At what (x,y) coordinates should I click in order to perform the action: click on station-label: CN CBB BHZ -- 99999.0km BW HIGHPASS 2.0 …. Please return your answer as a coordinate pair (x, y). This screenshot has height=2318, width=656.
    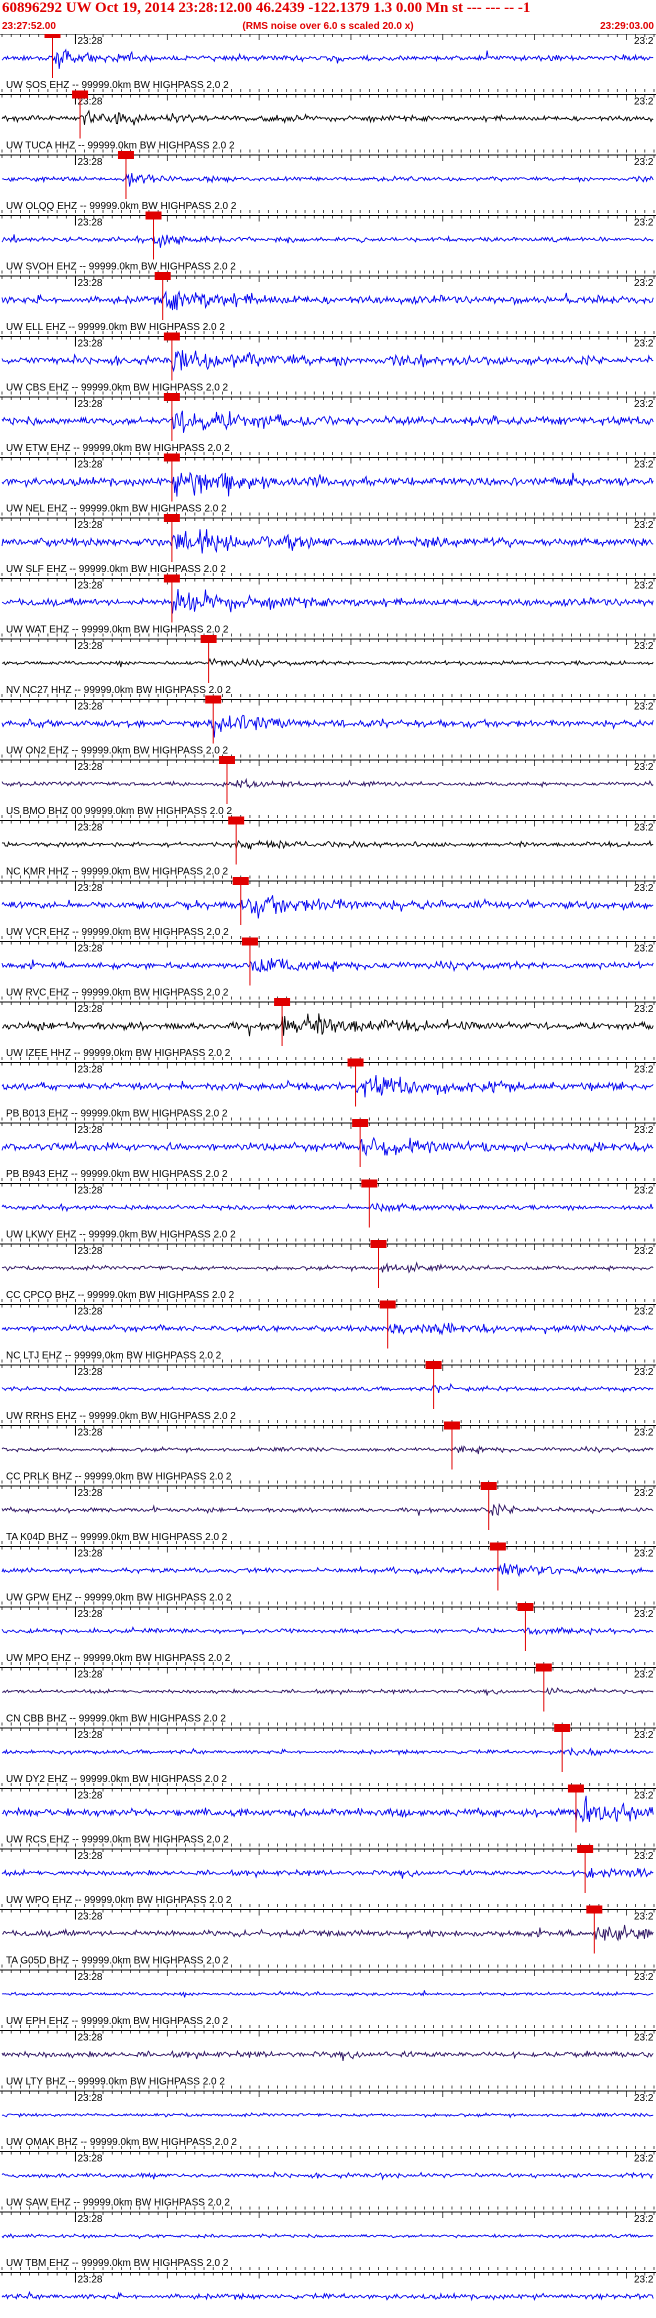
    Looking at the image, I should click on (116, 1719).